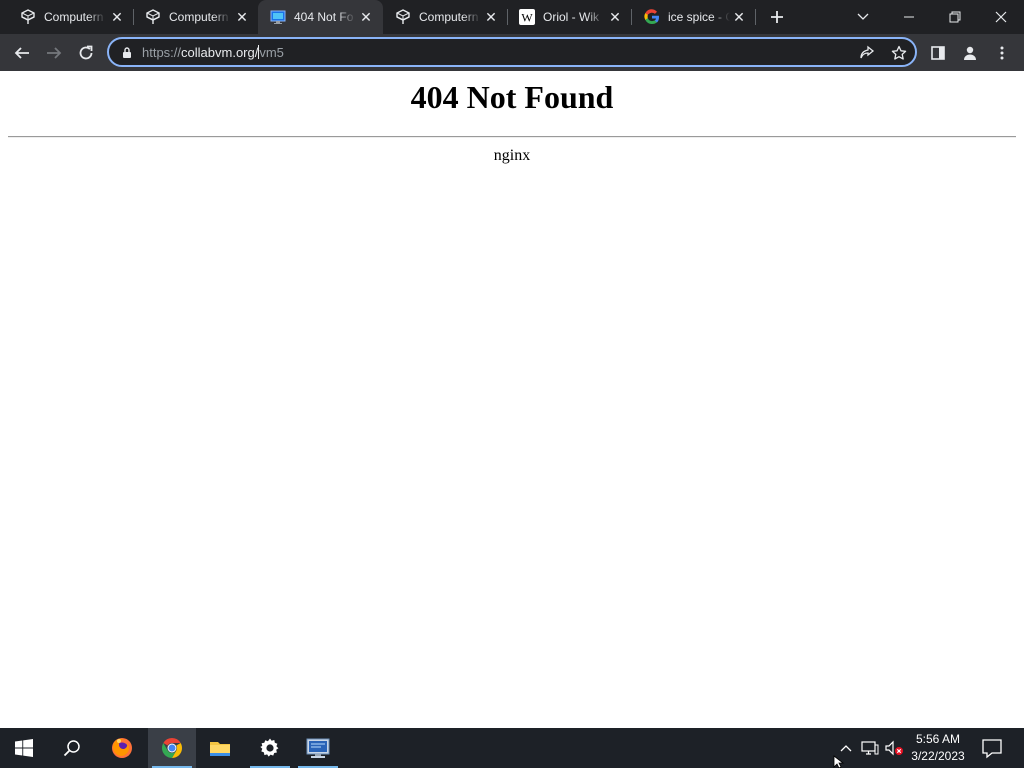  I want to click on network-icon, so click(870, 748).